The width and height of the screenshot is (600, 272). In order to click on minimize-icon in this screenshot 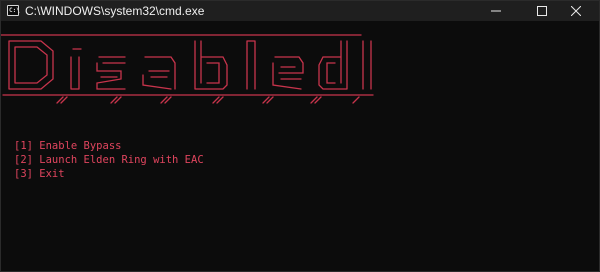, I will do `click(496, 11)`.